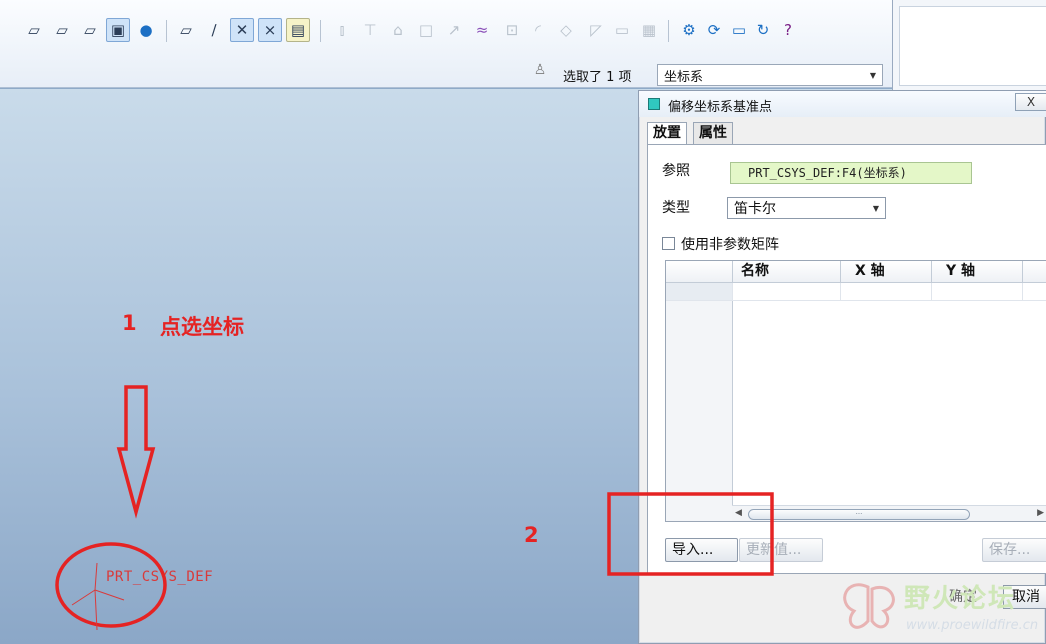  I want to click on column-header-y: Y 轴, so click(976, 272).